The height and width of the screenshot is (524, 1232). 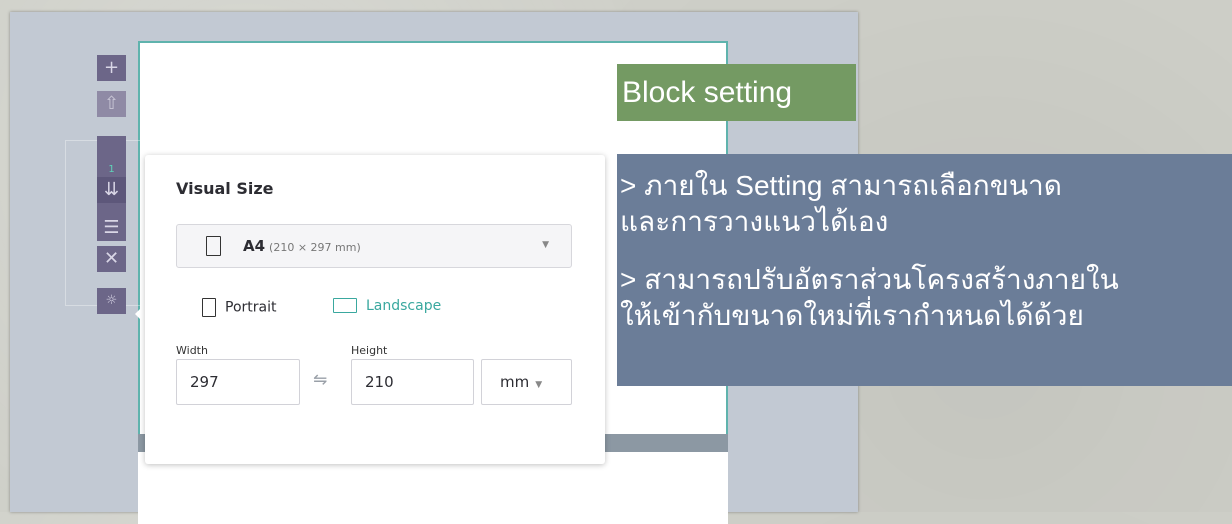 What do you see at coordinates (209, 307) in the screenshot?
I see `portrait-icon` at bounding box center [209, 307].